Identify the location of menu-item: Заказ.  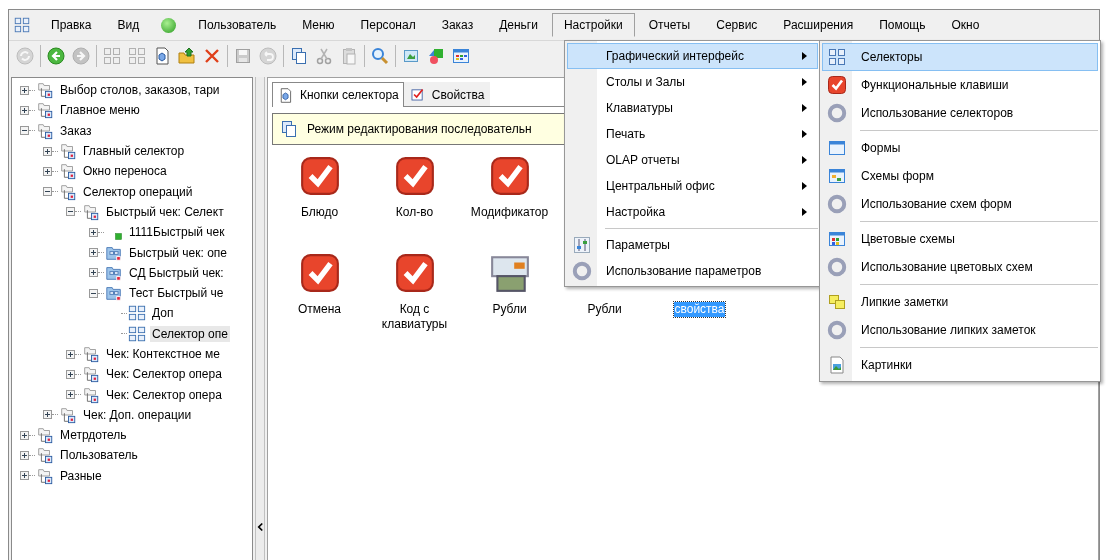
(457, 25).